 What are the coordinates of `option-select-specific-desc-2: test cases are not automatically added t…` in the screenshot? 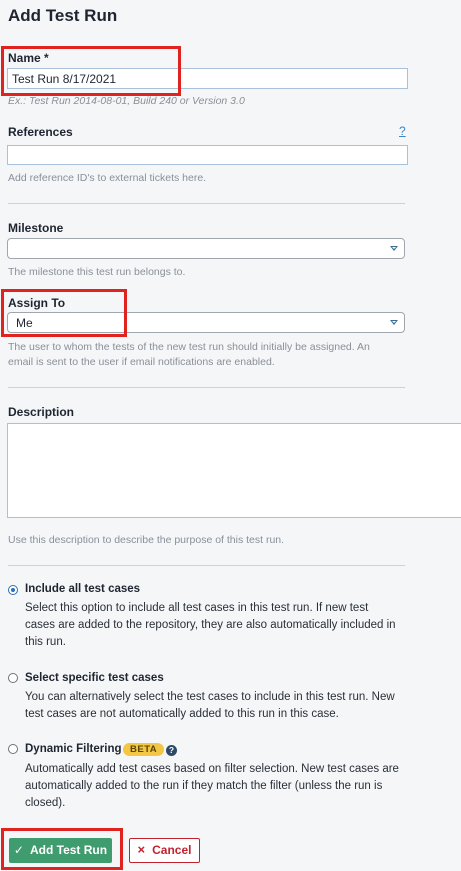 It's located at (182, 714).